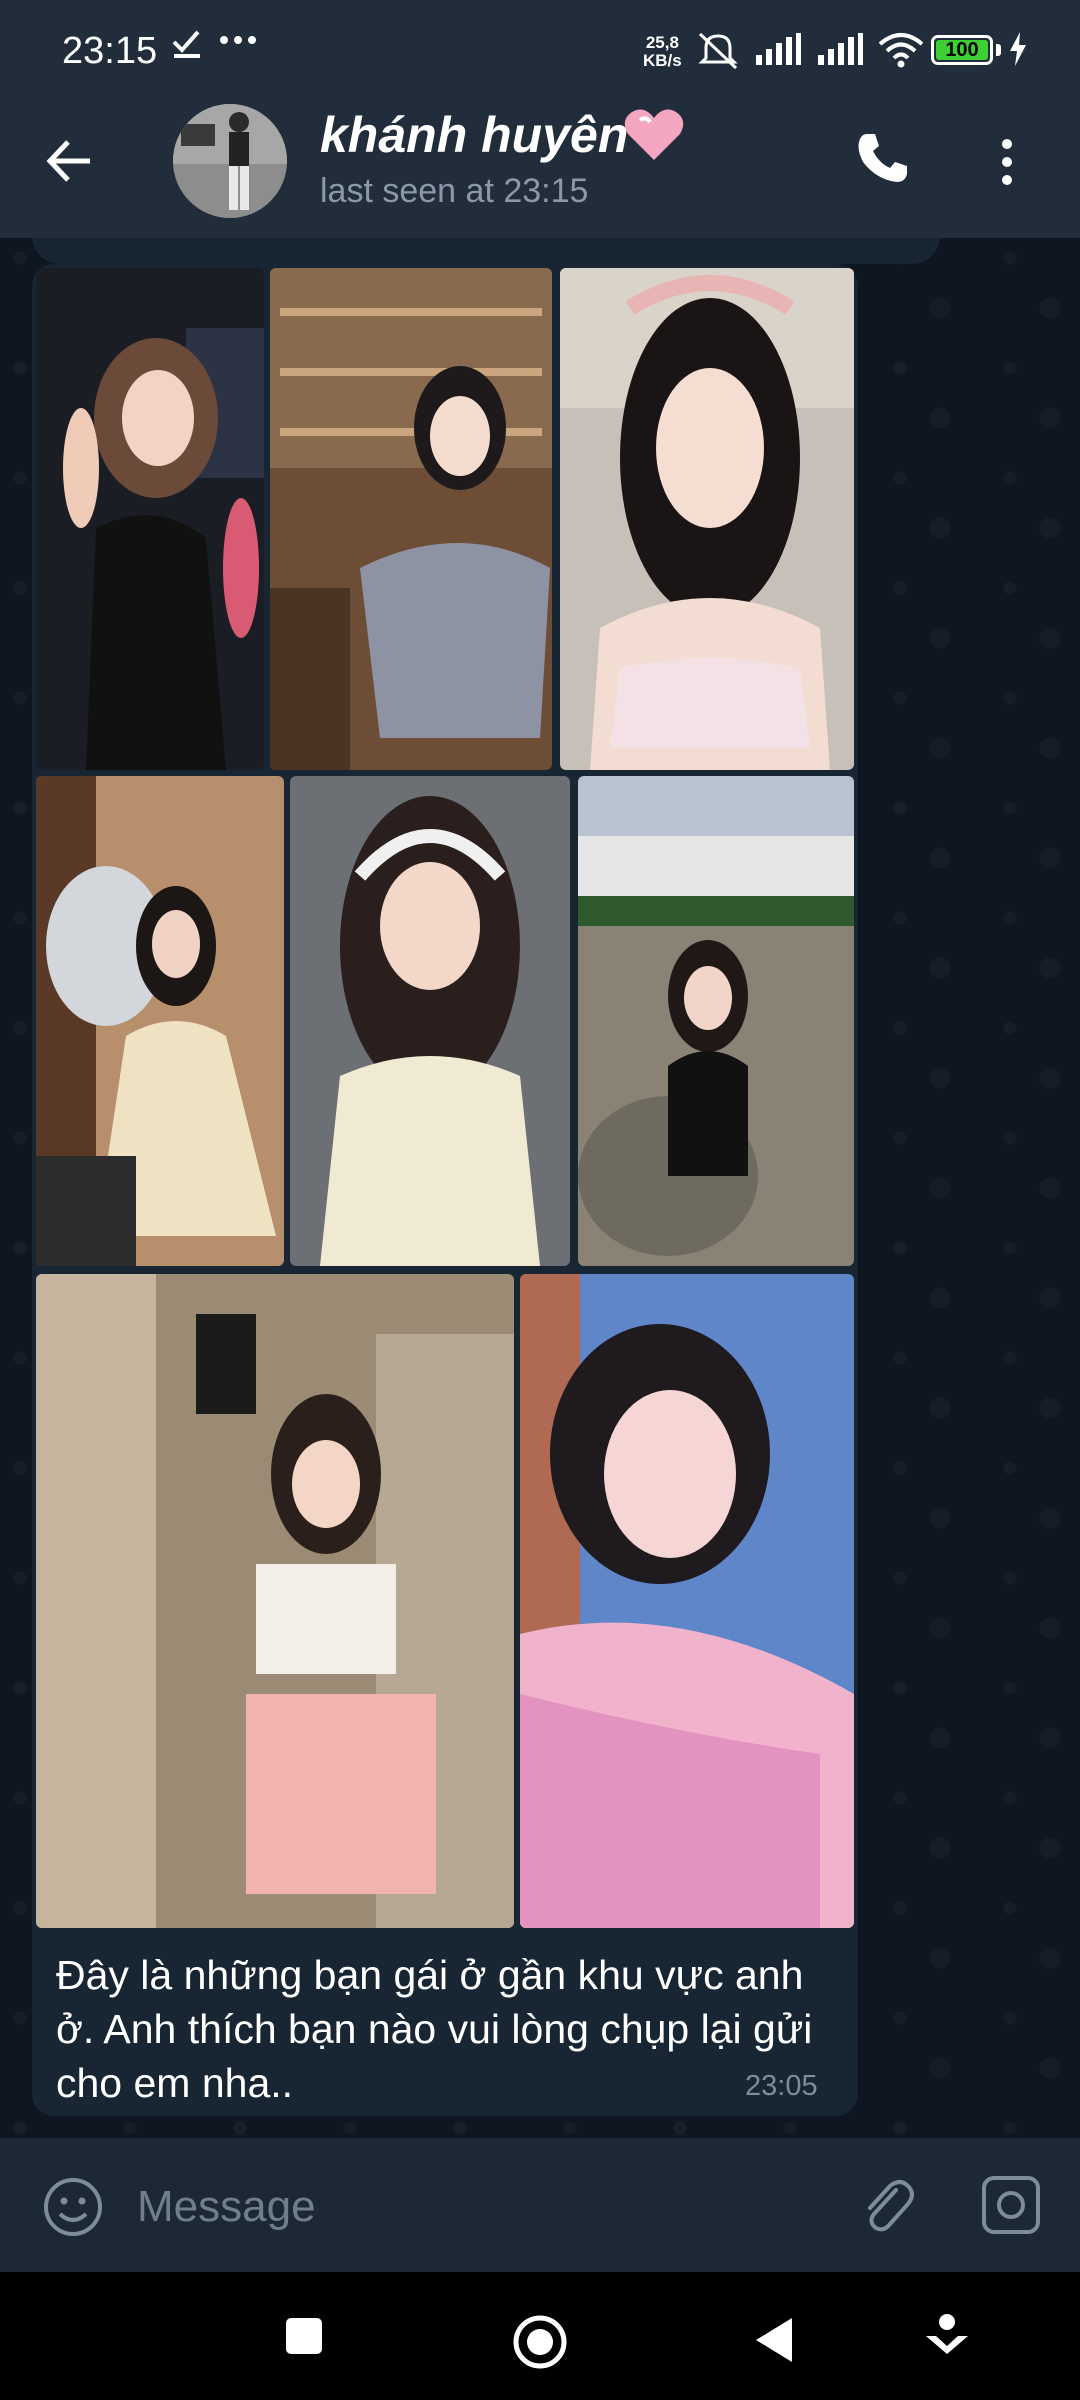  Describe the element at coordinates (810, 52) in the screenshot. I see `status-icons` at that location.